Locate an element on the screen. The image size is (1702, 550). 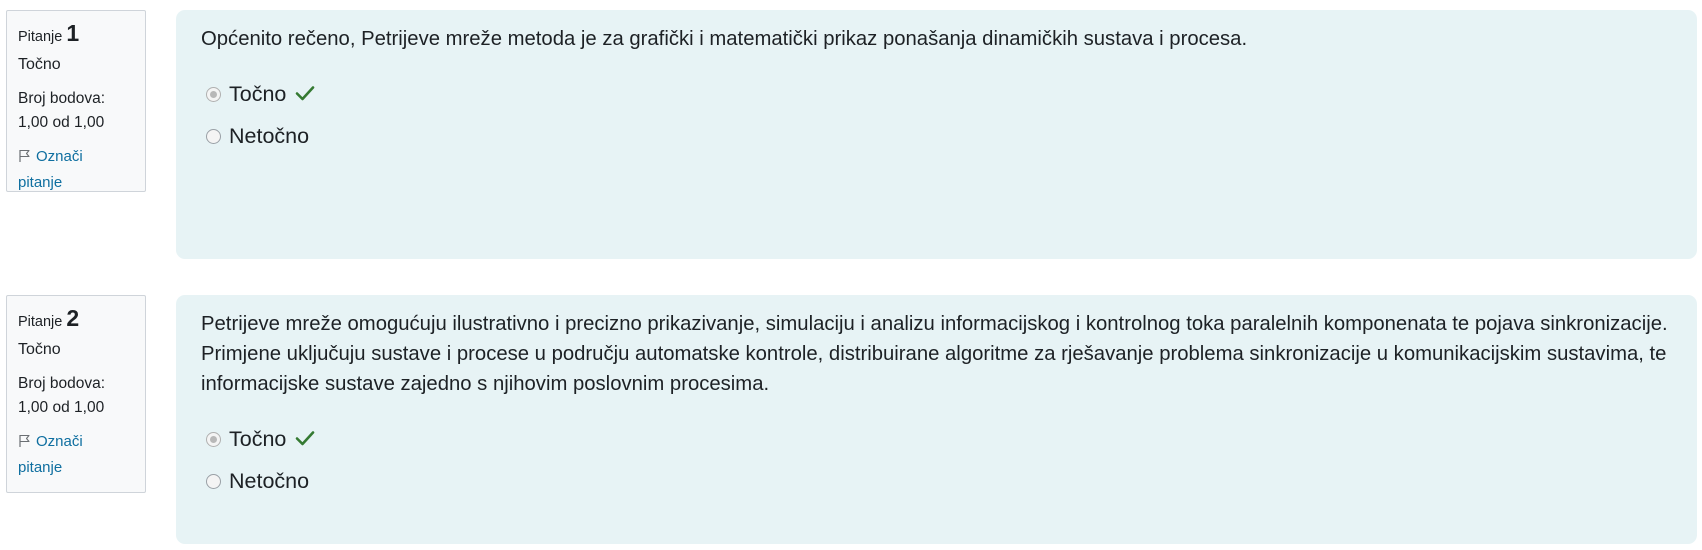
question-number: 2 is located at coordinates (73, 318).